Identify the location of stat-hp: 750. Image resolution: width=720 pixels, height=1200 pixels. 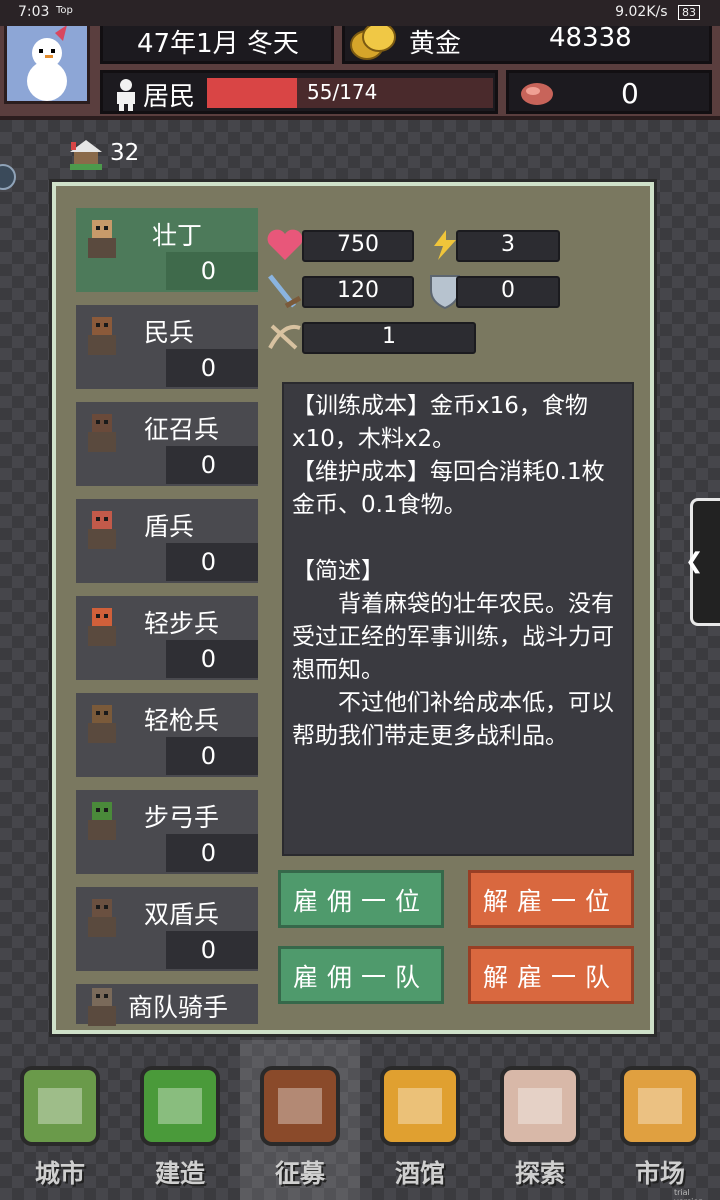
(358, 246).